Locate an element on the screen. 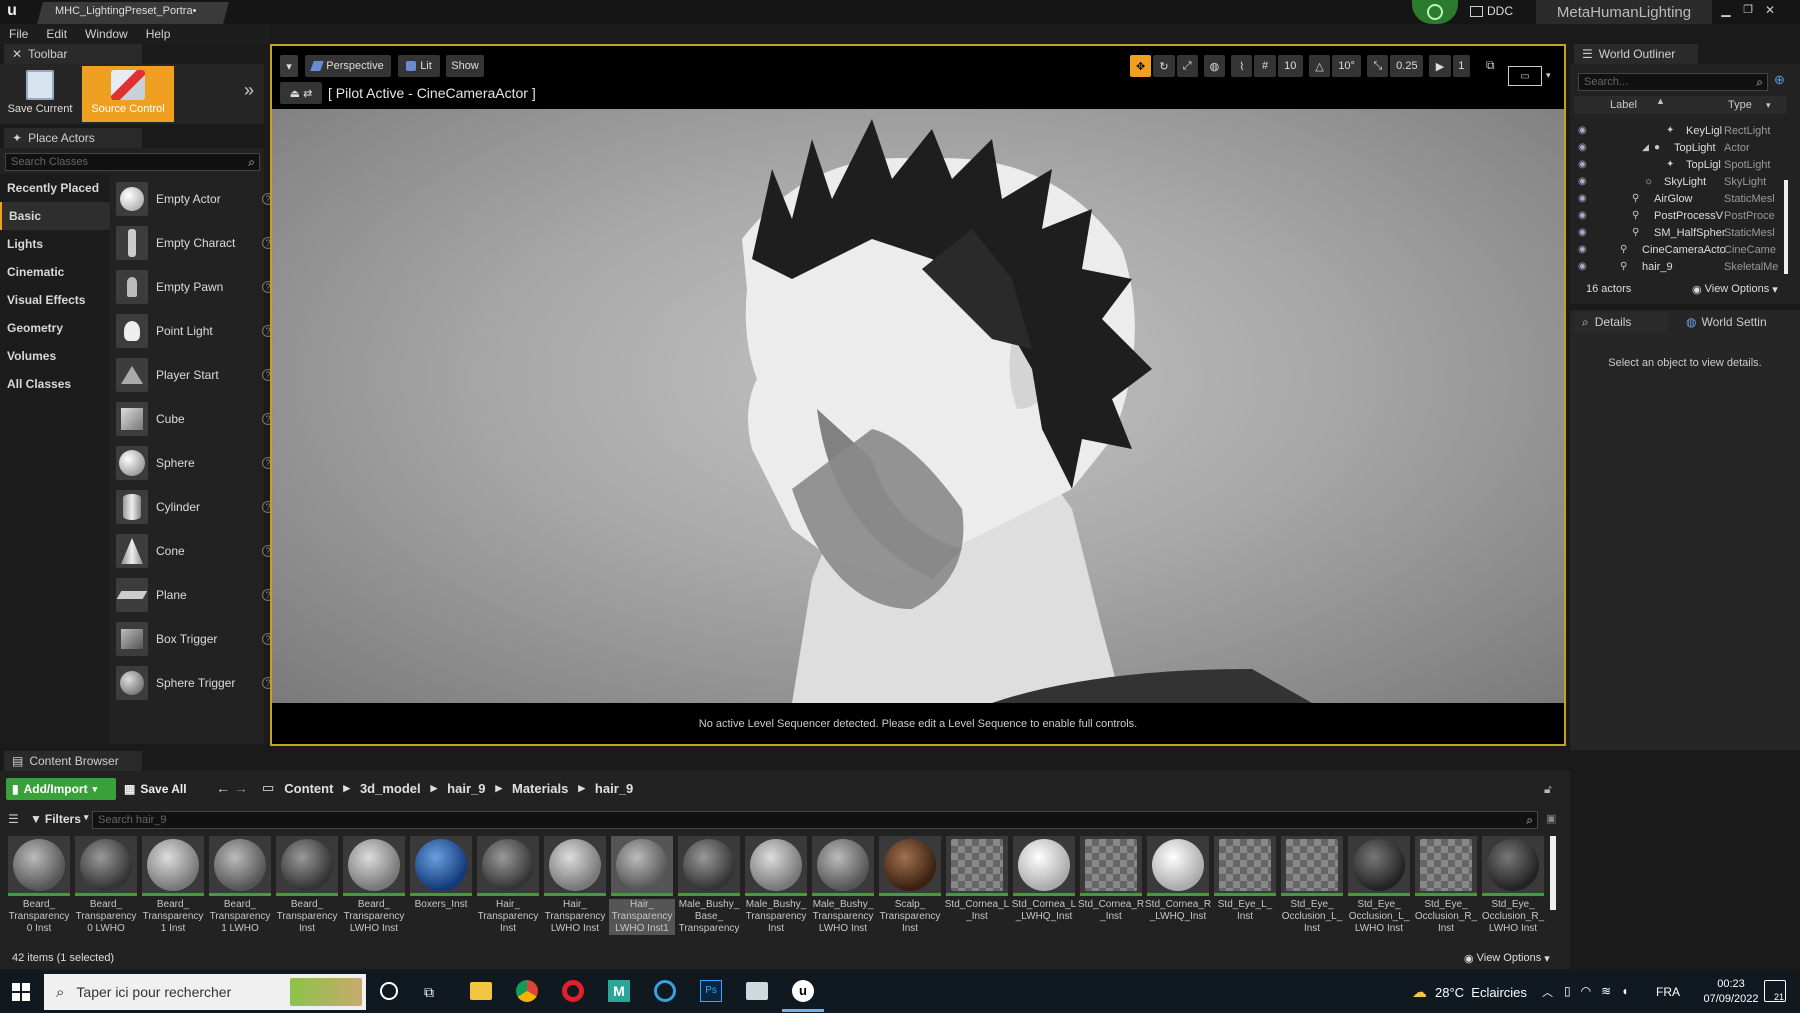  file-explorer-icon is located at coordinates (481, 991).